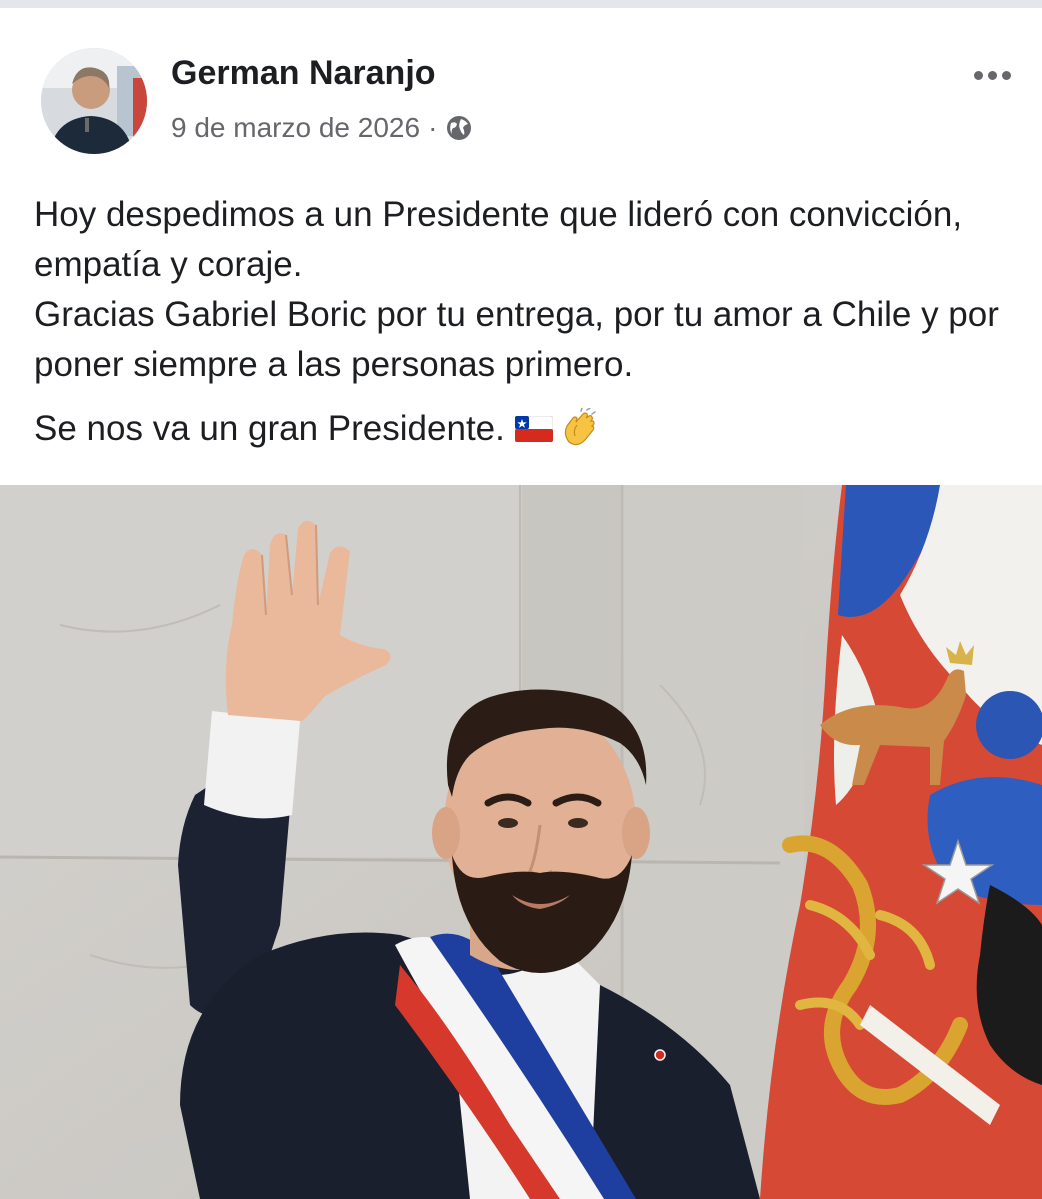 Image resolution: width=1042 pixels, height=1199 pixels. Describe the element at coordinates (269, 428) in the screenshot. I see `closing-text: Se nos va un gran Presidente.` at that location.